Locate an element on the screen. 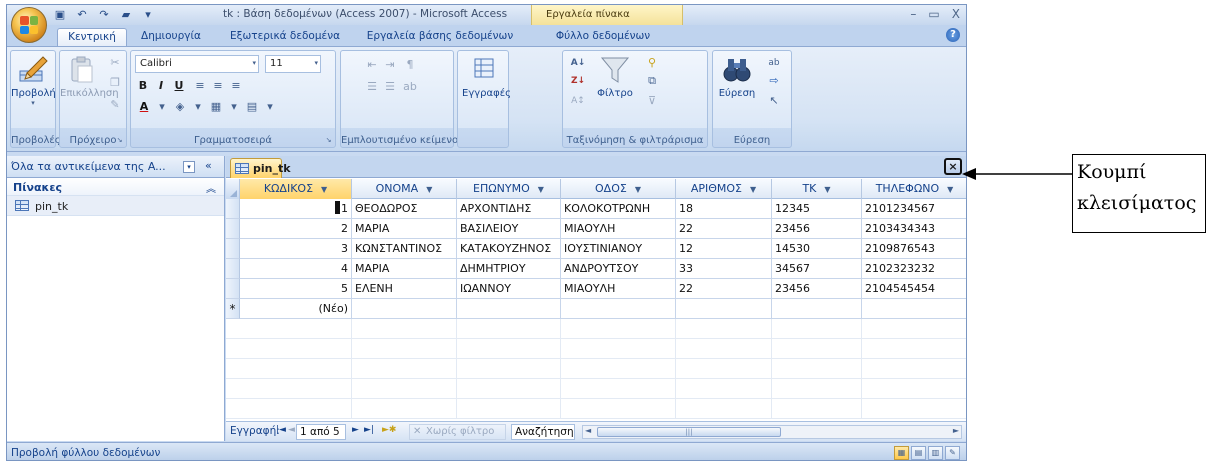 This screenshot has width=1214, height=463. table-cell: ΒΑΣΙΛΕΙΟΥ is located at coordinates (509, 229).